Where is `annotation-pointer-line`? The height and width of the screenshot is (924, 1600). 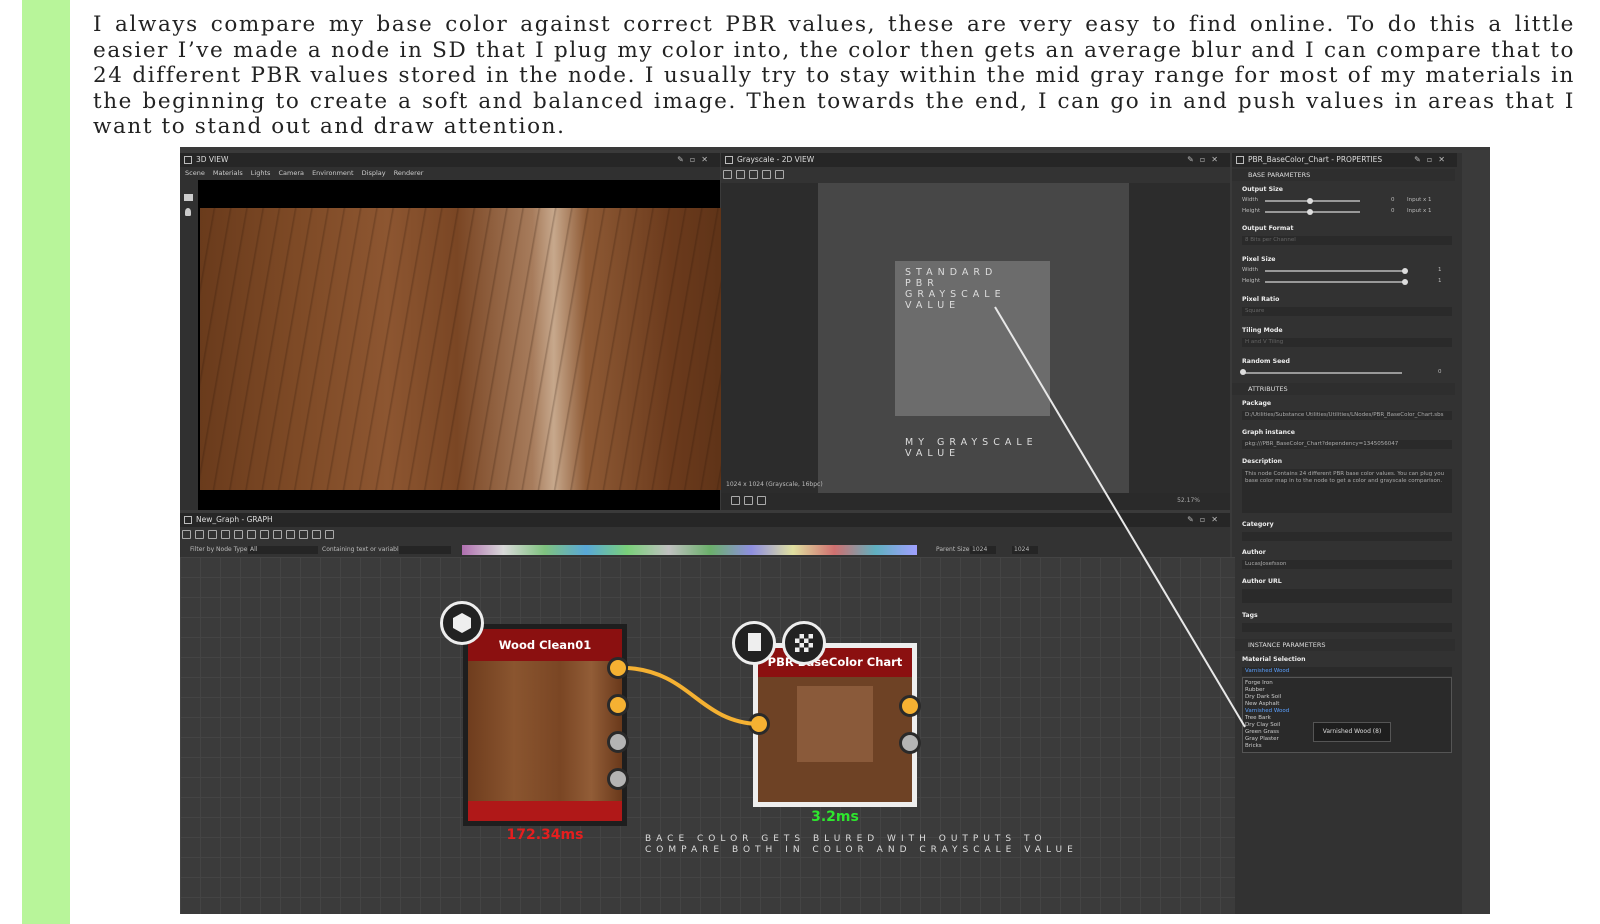 annotation-pointer-line is located at coordinates (1120, 517).